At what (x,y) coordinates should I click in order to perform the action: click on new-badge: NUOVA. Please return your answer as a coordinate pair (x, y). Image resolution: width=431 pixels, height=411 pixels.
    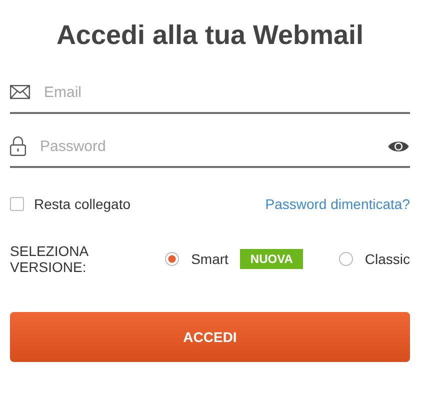
    Looking at the image, I should click on (271, 259).